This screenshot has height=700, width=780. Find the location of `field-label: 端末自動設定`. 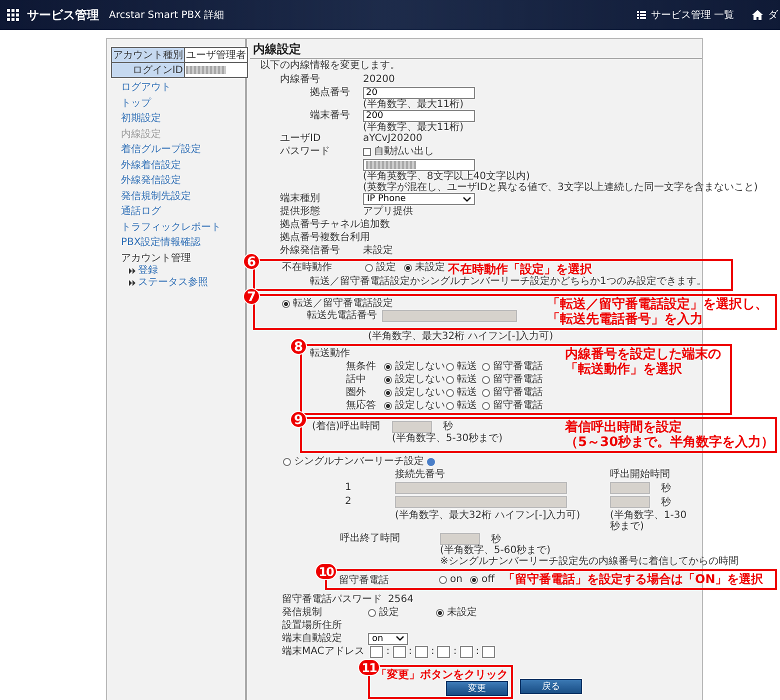

field-label: 端末自動設定 is located at coordinates (312, 638).